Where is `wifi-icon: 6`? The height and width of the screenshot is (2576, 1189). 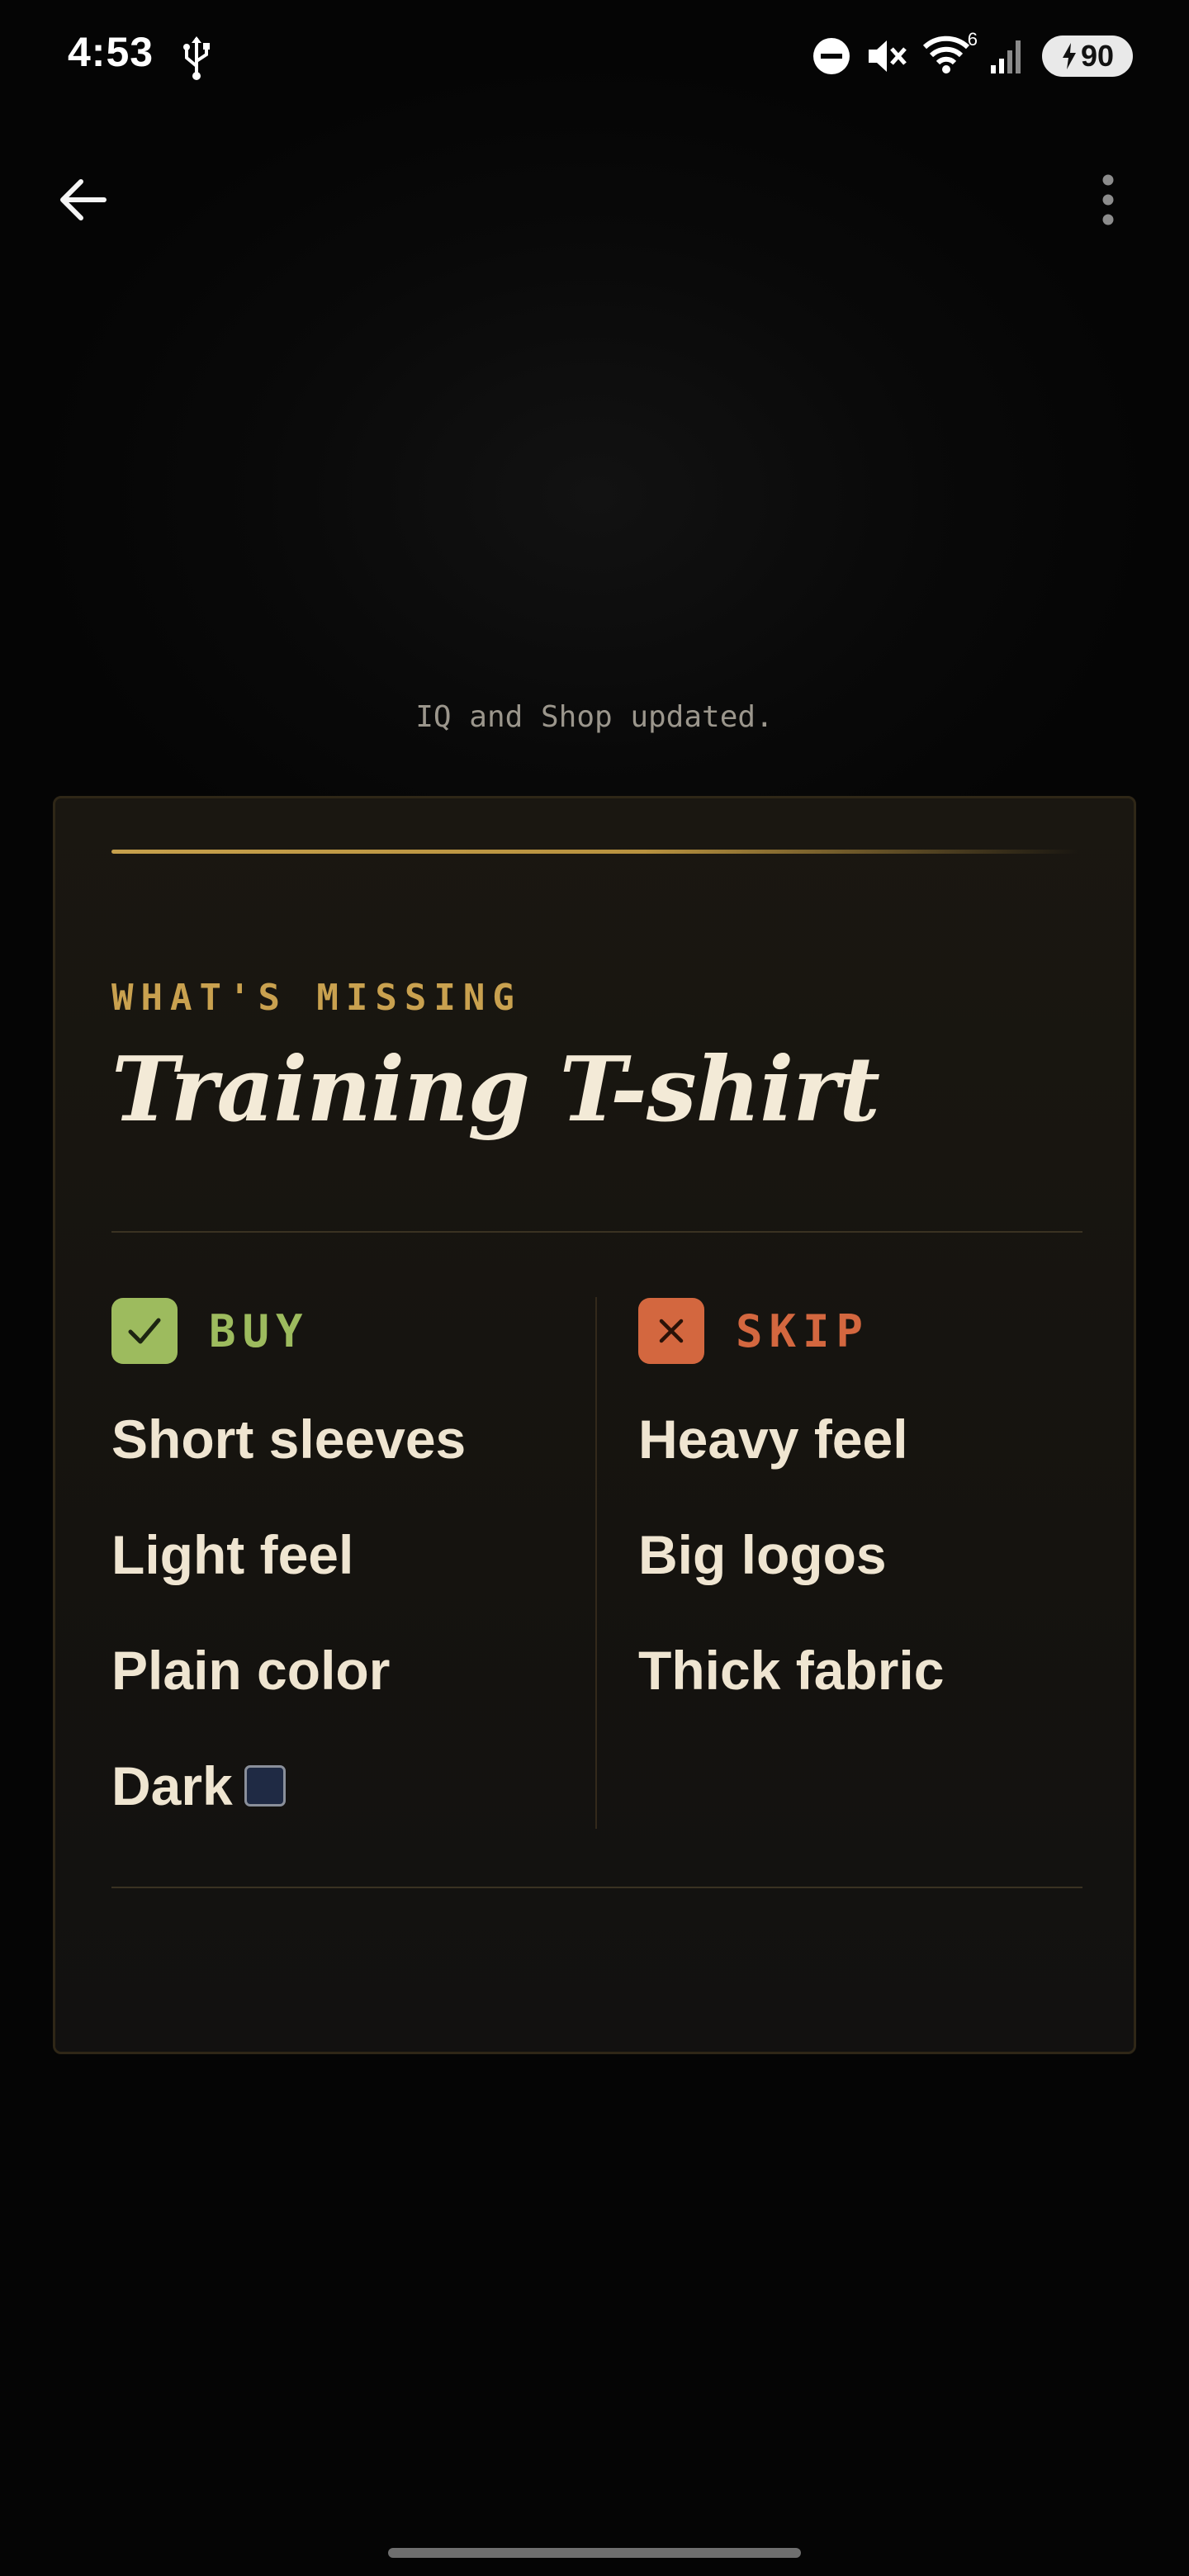
wifi-icon: 6 is located at coordinates (950, 53).